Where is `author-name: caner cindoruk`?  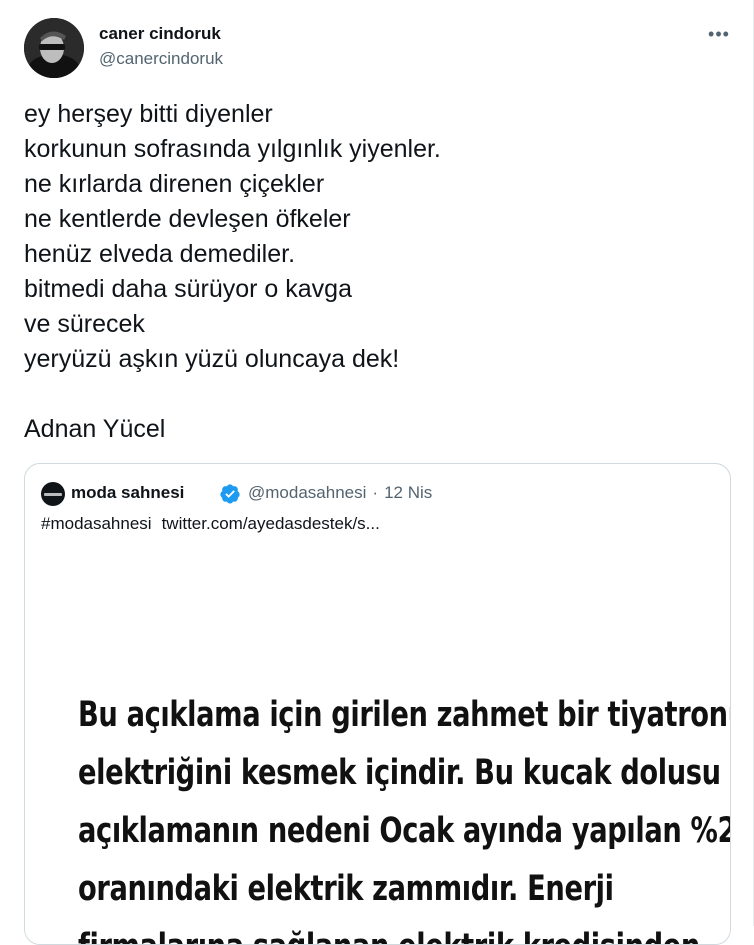 author-name: caner cindoruk is located at coordinates (160, 34).